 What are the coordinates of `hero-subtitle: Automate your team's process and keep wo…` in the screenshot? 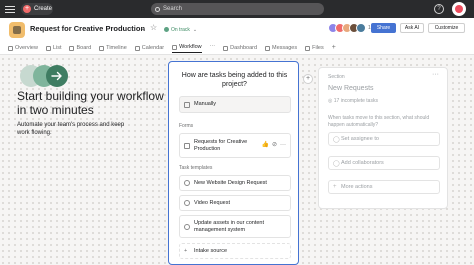 It's located at (71, 129).